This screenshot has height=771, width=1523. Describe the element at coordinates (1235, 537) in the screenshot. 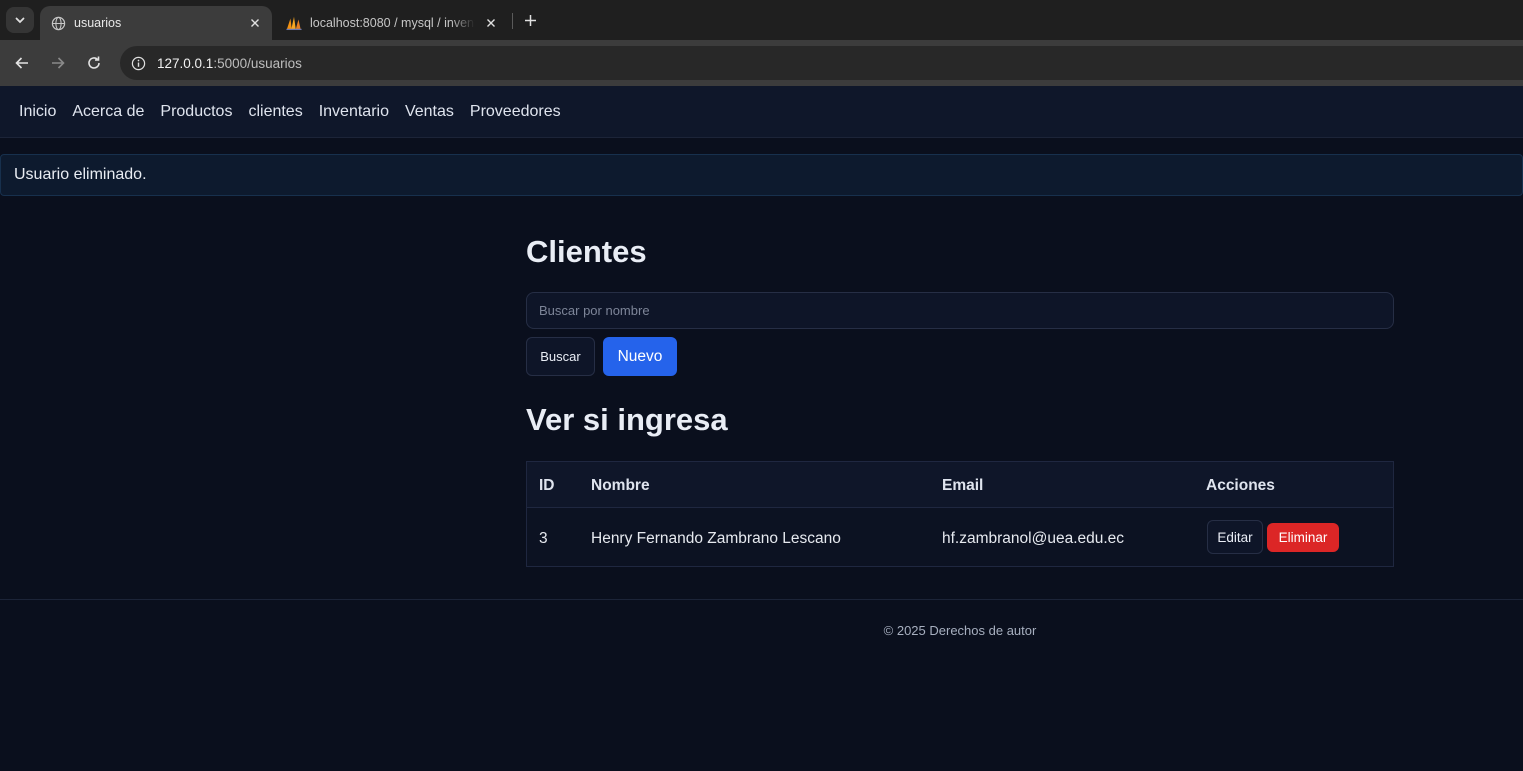

I see `edit-button: Editar` at that location.